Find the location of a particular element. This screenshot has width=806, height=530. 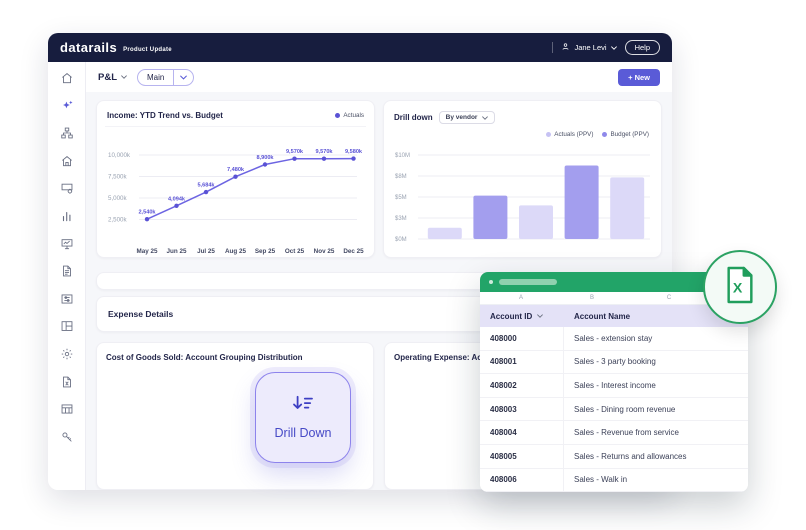

sheet-row: 408004 Sales - Revenue from service is located at coordinates (614, 433).